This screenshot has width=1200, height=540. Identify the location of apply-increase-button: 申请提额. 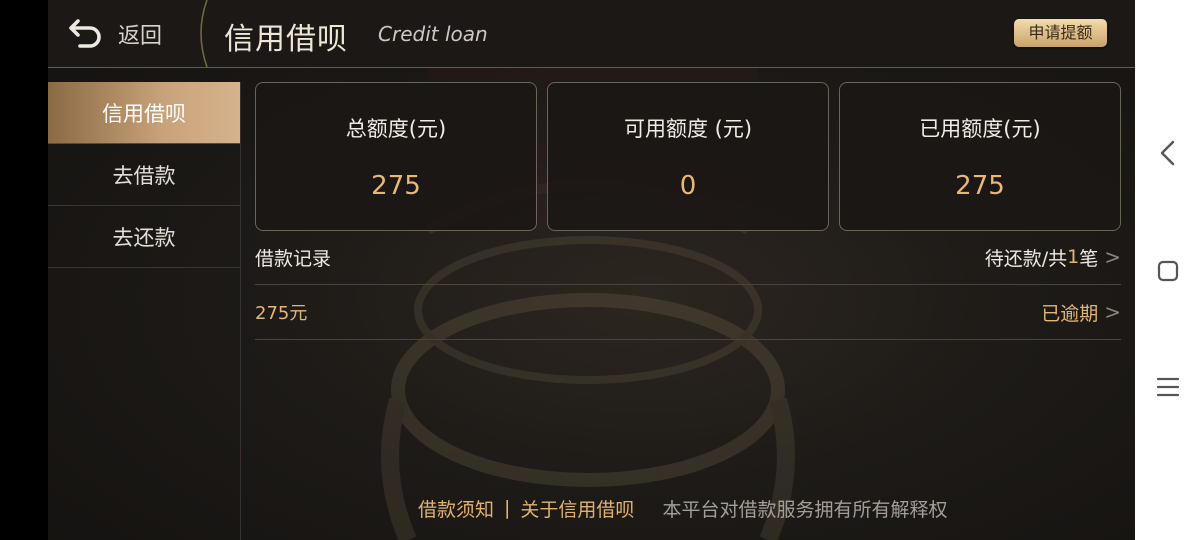
(1060, 33).